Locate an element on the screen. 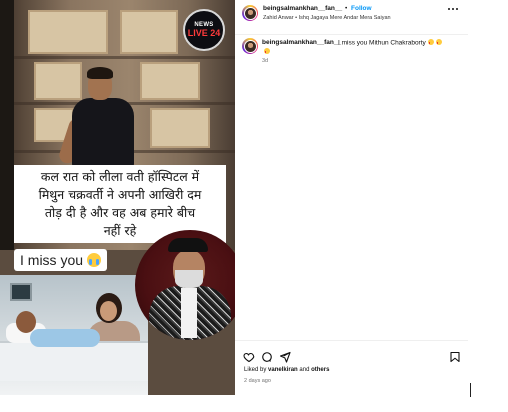  actor-portrait is located at coordinates (185, 285).